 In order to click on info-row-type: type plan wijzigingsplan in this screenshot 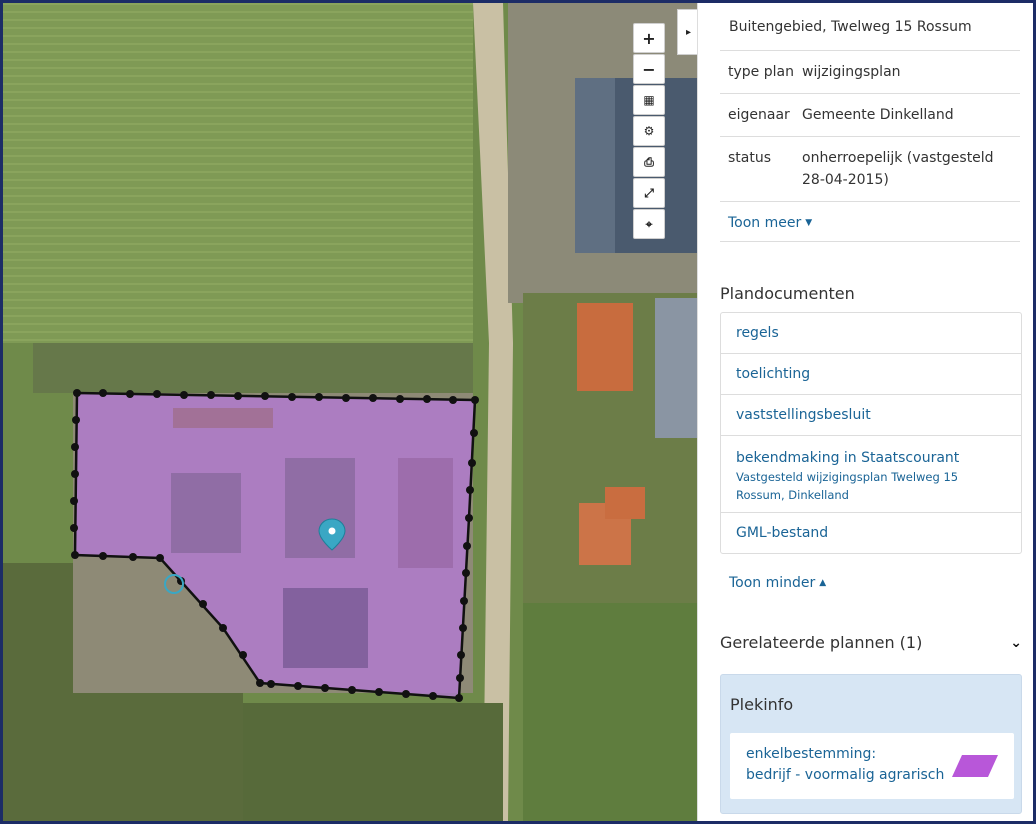, I will do `click(870, 71)`.